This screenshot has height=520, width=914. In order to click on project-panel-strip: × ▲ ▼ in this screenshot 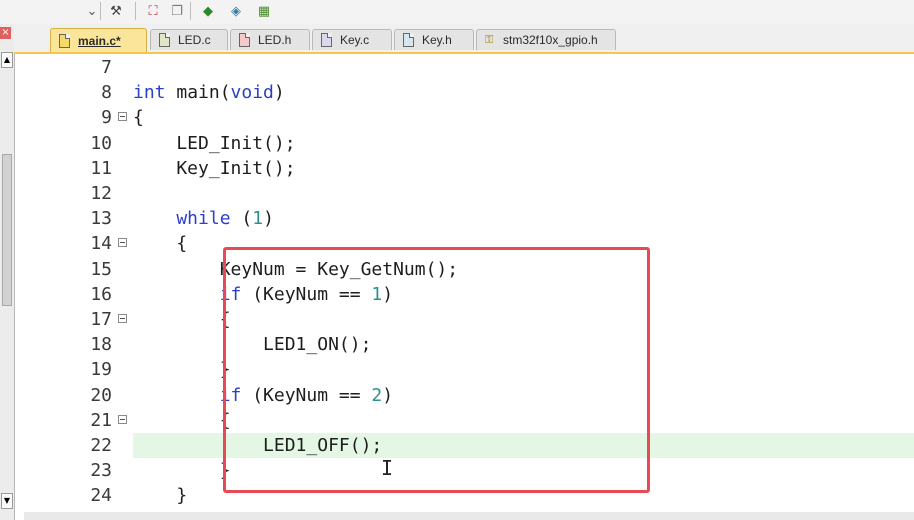, I will do `click(7, 272)`.